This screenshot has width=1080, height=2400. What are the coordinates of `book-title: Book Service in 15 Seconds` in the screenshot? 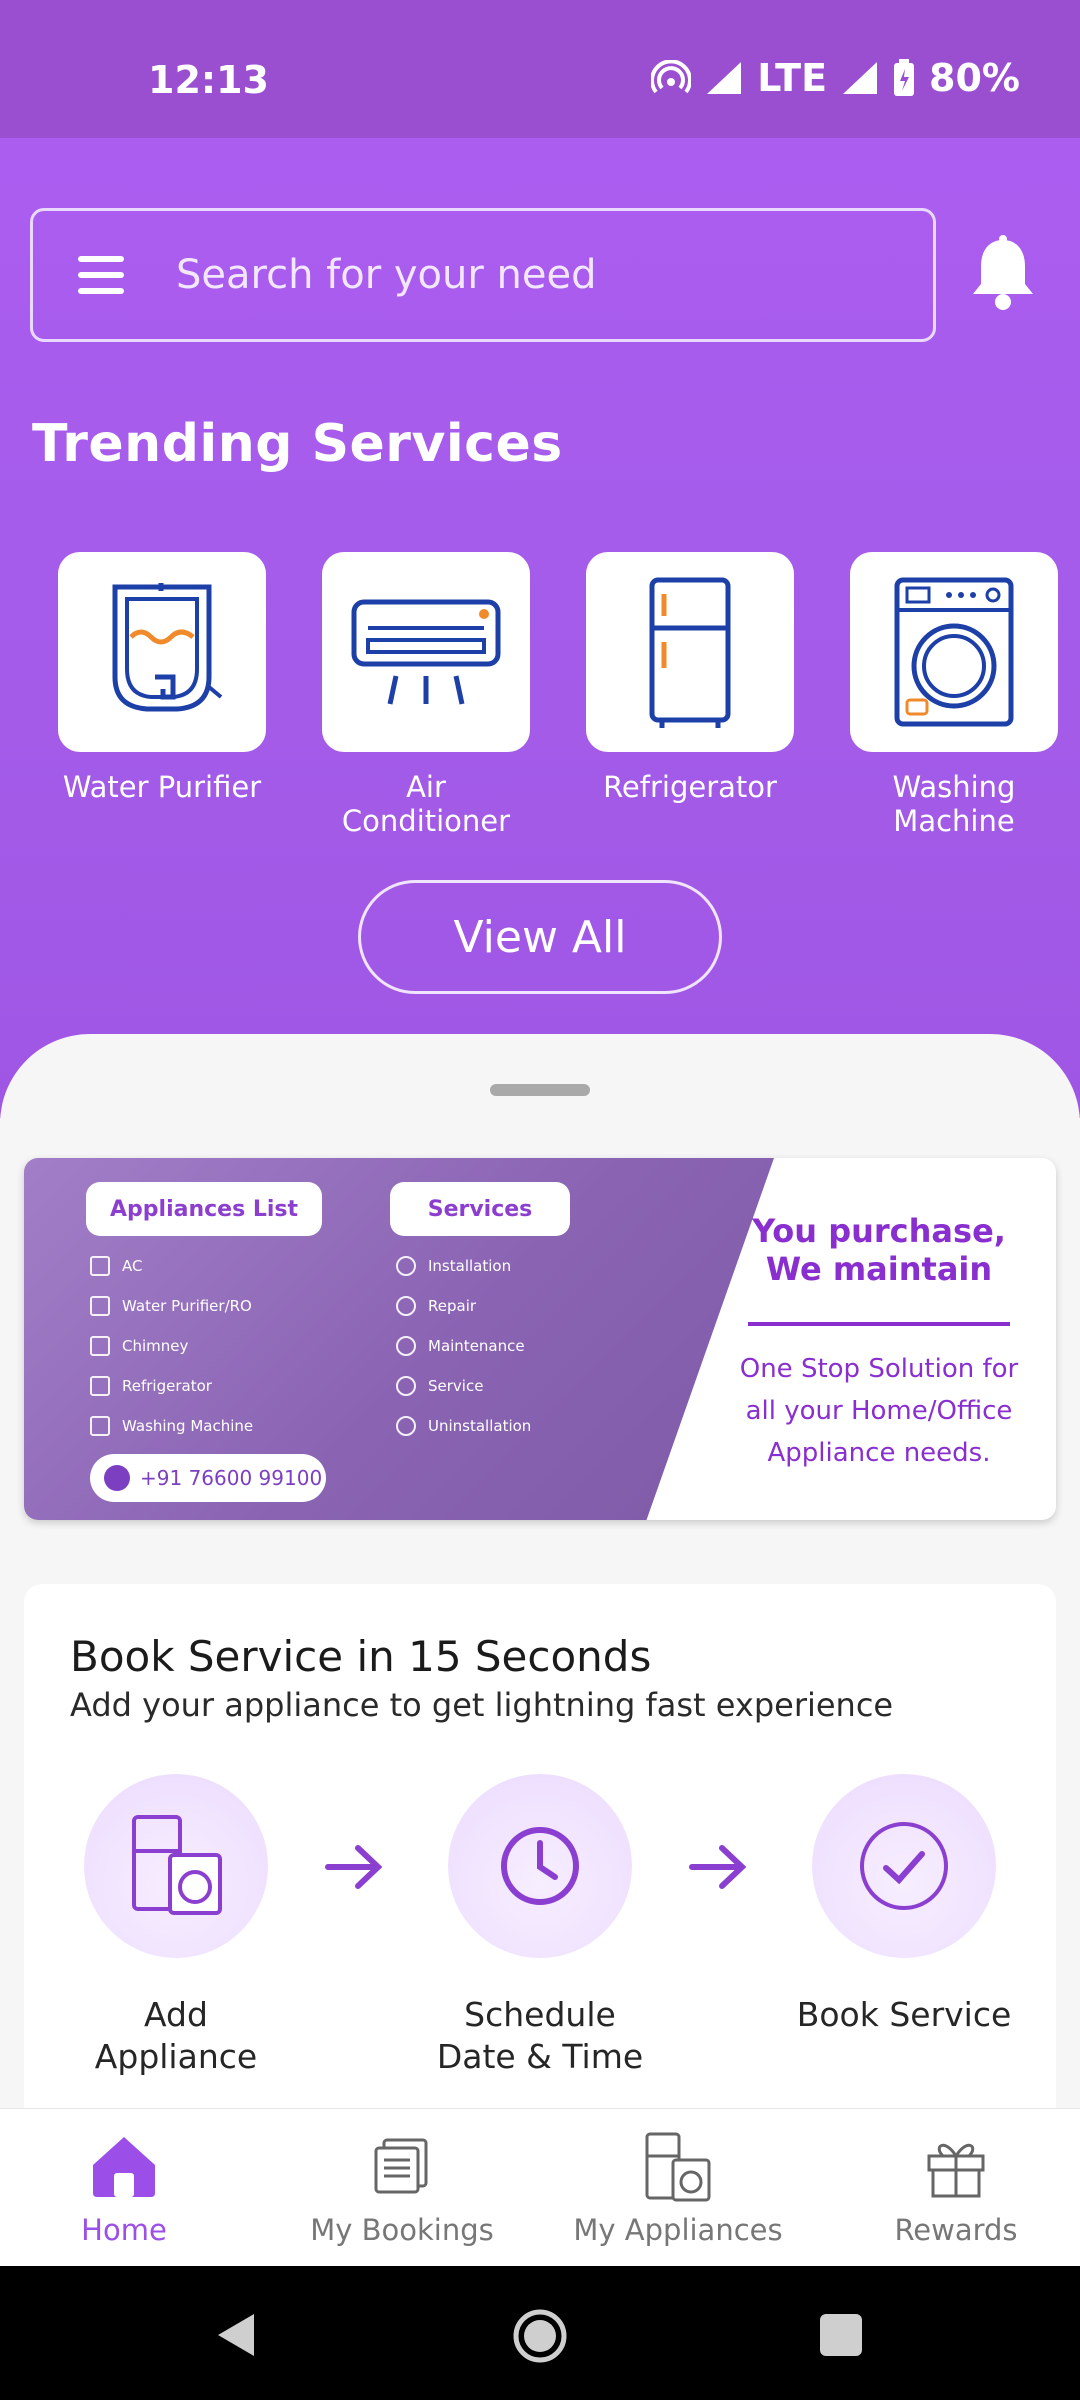 It's located at (361, 1656).